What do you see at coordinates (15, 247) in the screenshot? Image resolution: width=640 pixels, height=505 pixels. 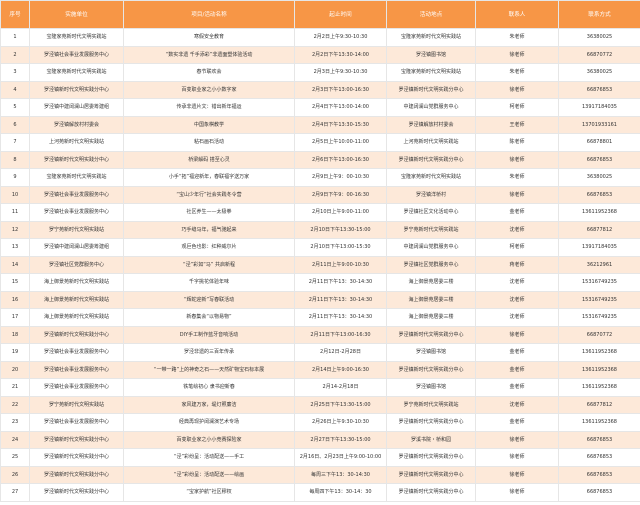 I see `cell-index: 13` at bounding box center [15, 247].